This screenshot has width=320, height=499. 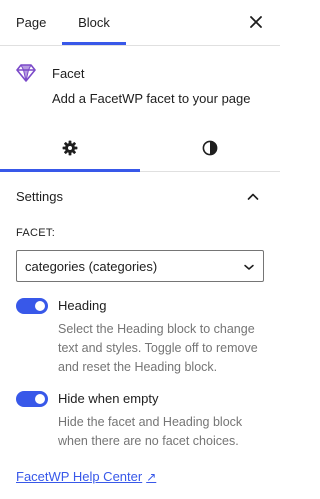 What do you see at coordinates (151, 477) in the screenshot?
I see `external-link-icon: ↗` at bounding box center [151, 477].